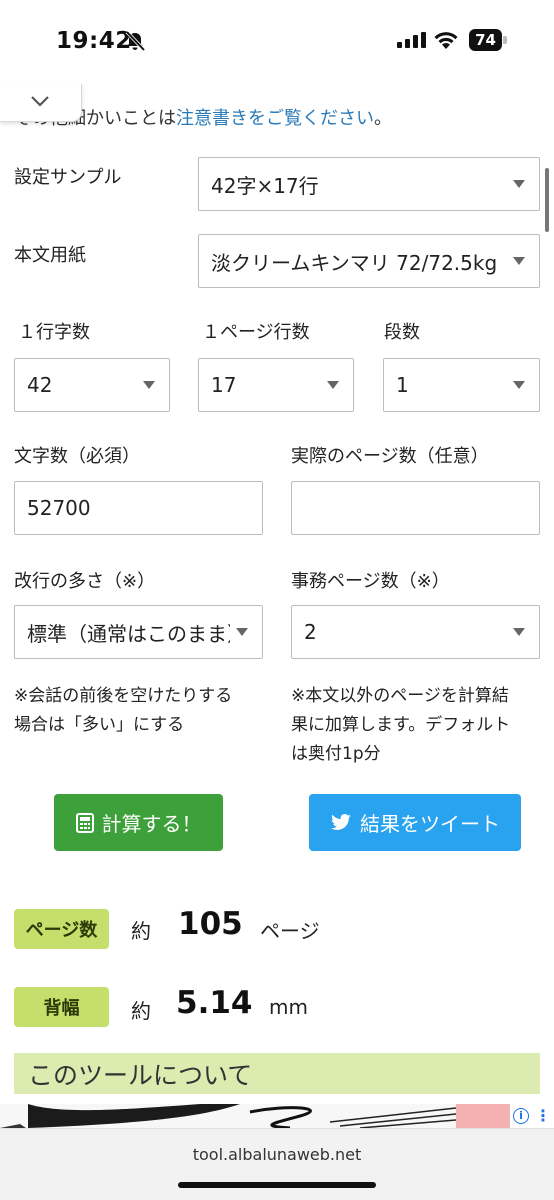 The image size is (554, 1200). I want to click on battery-icon: 74, so click(488, 40).